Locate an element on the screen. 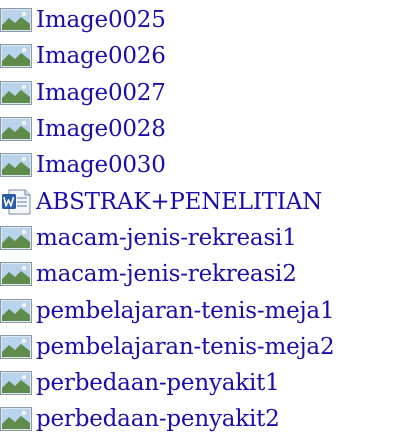  list-item: macam-jenis-rekreasi1 is located at coordinates (167, 238).